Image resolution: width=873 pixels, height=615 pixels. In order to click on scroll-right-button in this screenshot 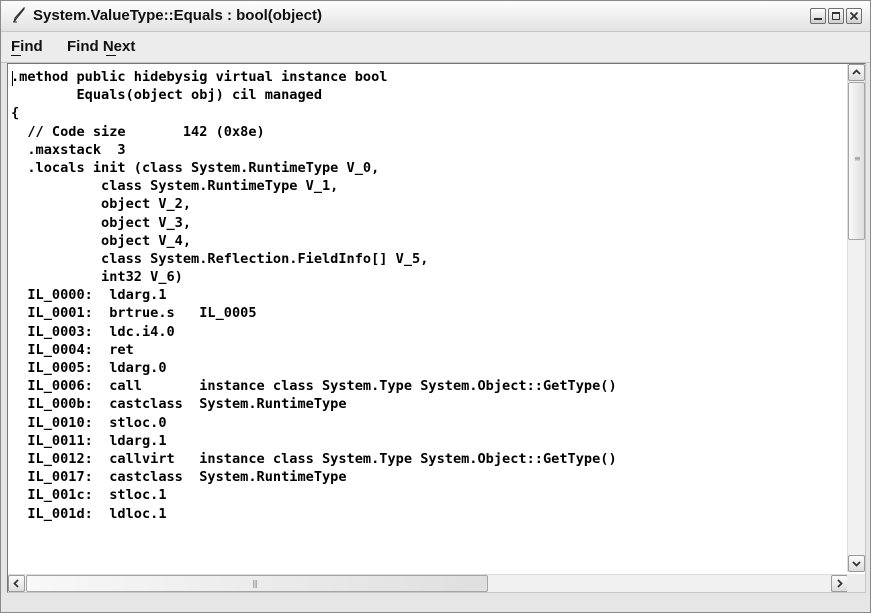, I will do `click(839, 583)`.